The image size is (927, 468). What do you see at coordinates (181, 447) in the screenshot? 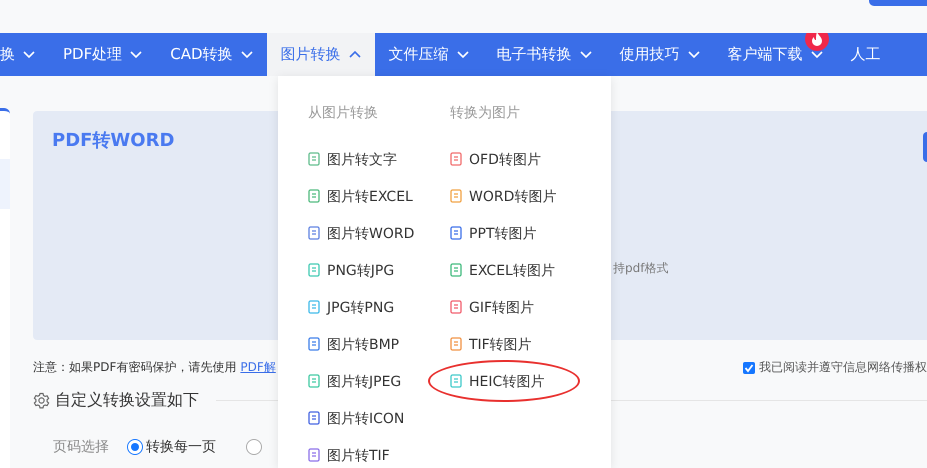
I see `option-label: 转换每一页` at bounding box center [181, 447].